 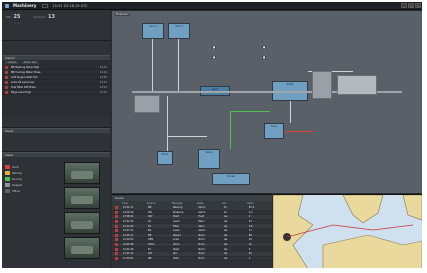 I want to click on event-cell: 1.2, so click(x=250, y=212).